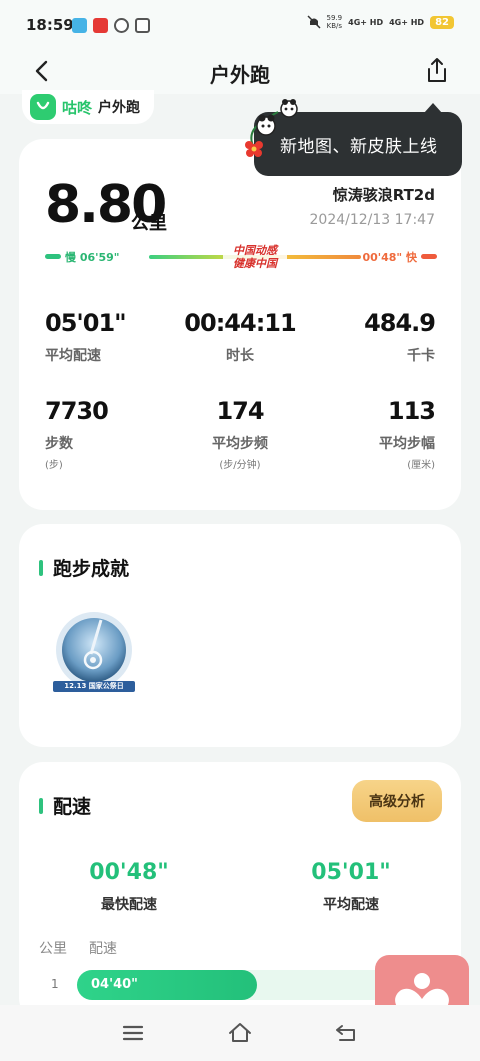 The width and height of the screenshot is (480, 1061). Describe the element at coordinates (129, 872) in the screenshot. I see `fastest-pace-value: 00'48"` at that location.